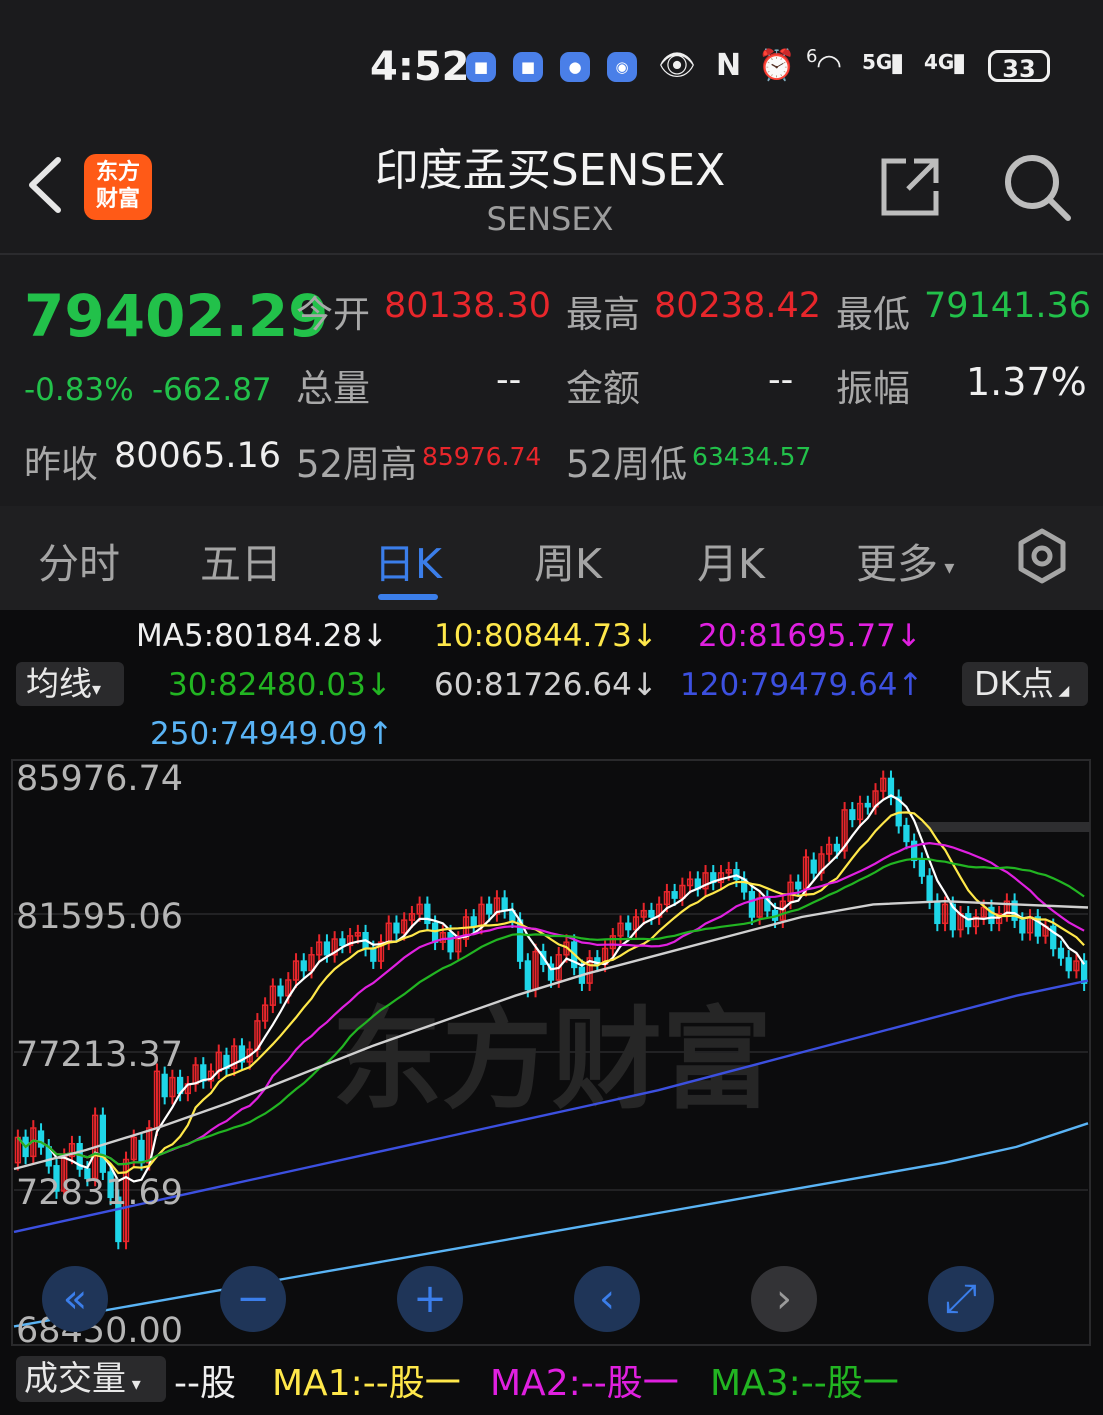  I want to click on amount-label: 金额, so click(603, 388).